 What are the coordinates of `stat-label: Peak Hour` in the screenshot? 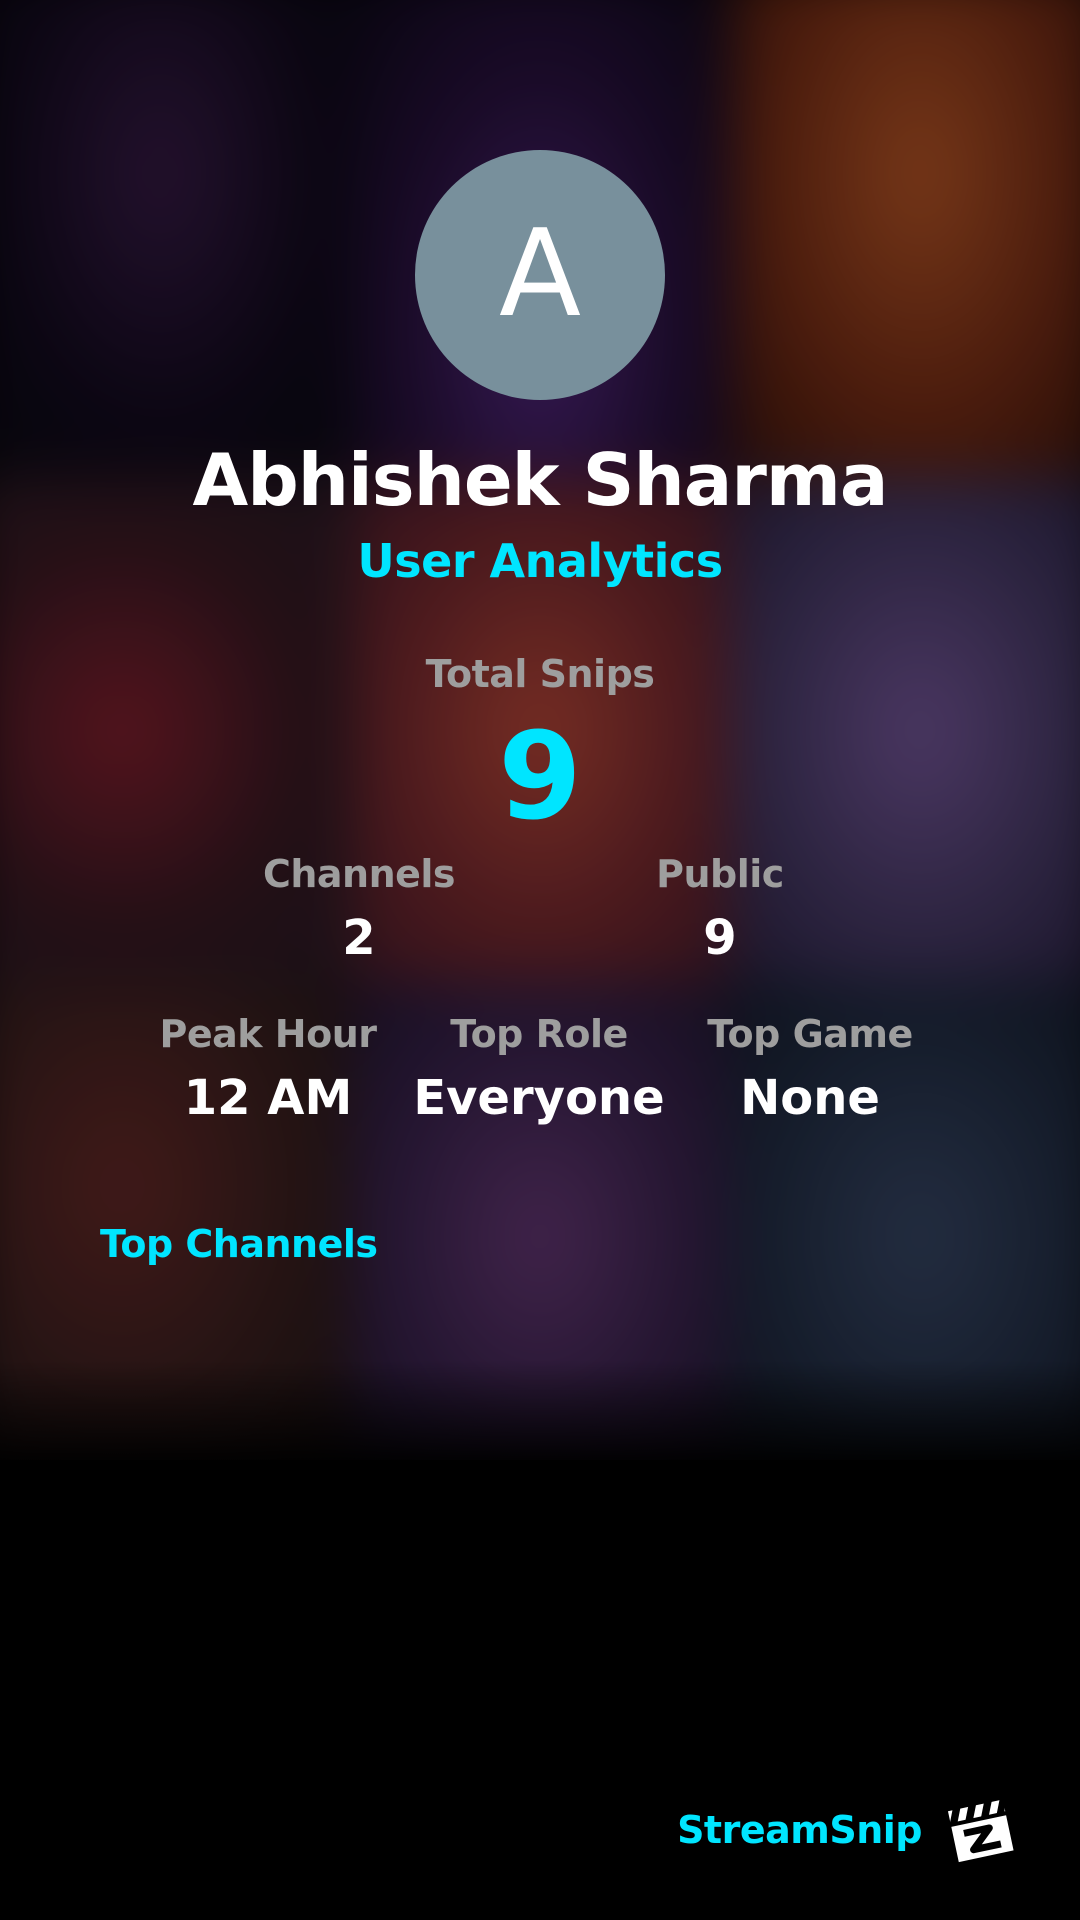 It's located at (268, 1034).